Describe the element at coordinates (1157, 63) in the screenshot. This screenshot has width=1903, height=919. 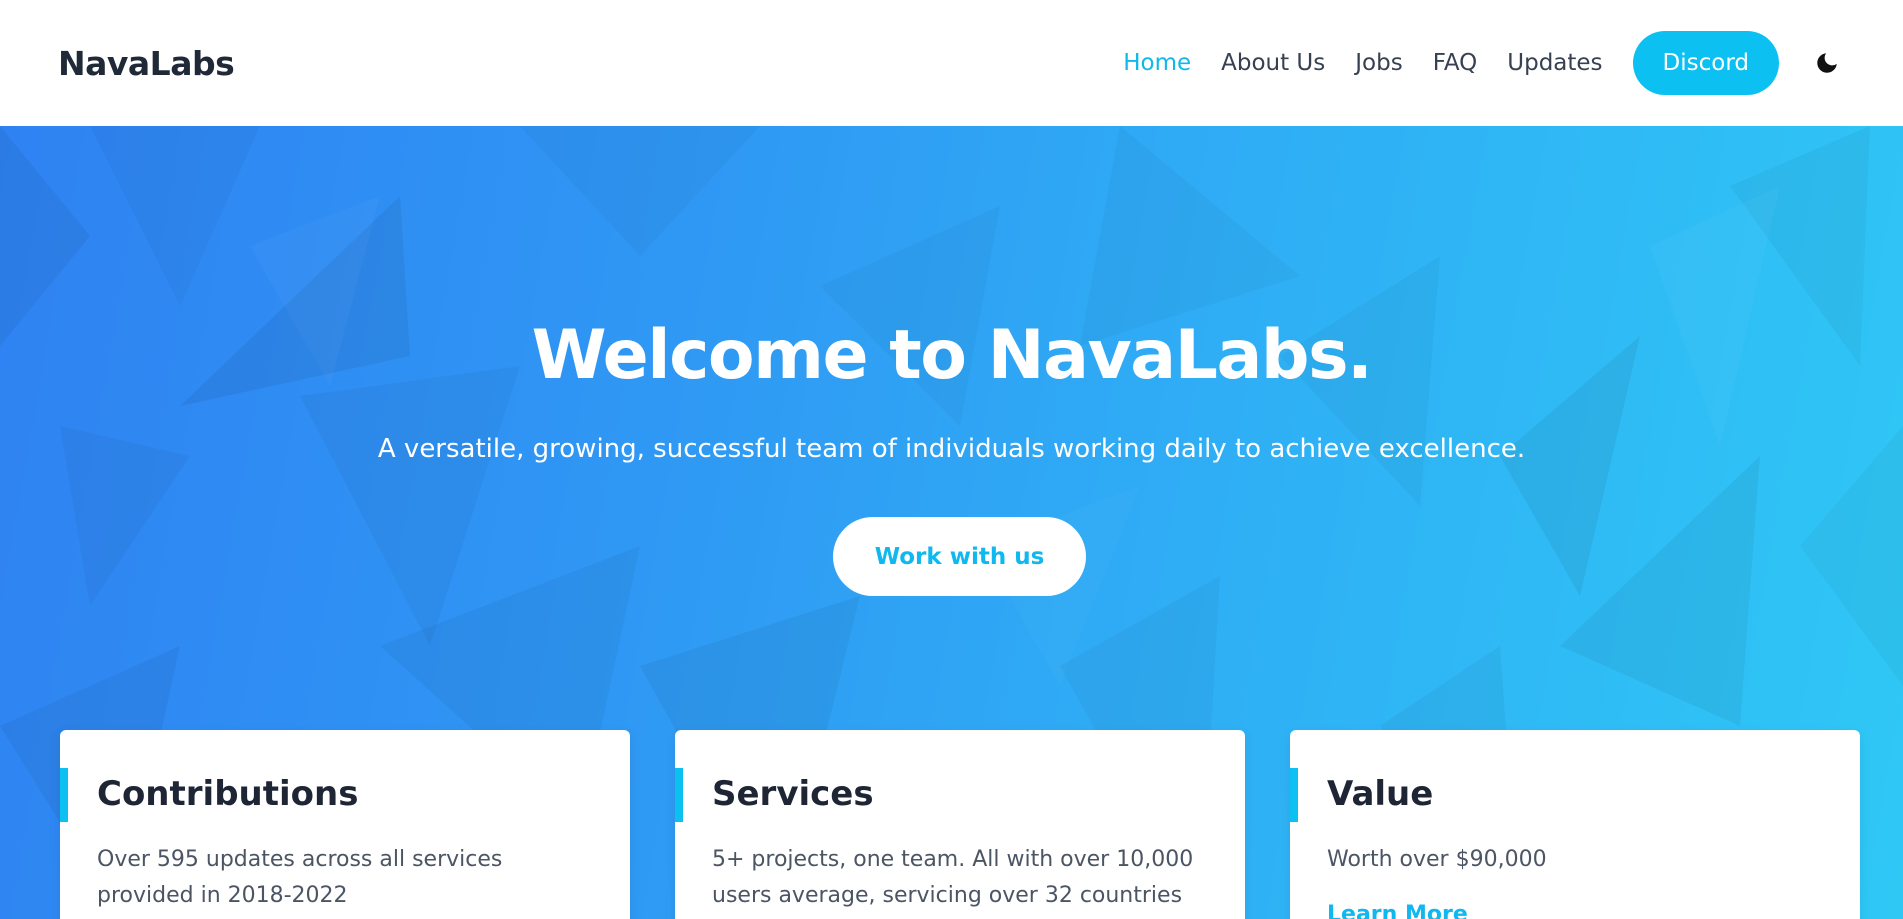
I see `nav-link-home: Home` at that location.